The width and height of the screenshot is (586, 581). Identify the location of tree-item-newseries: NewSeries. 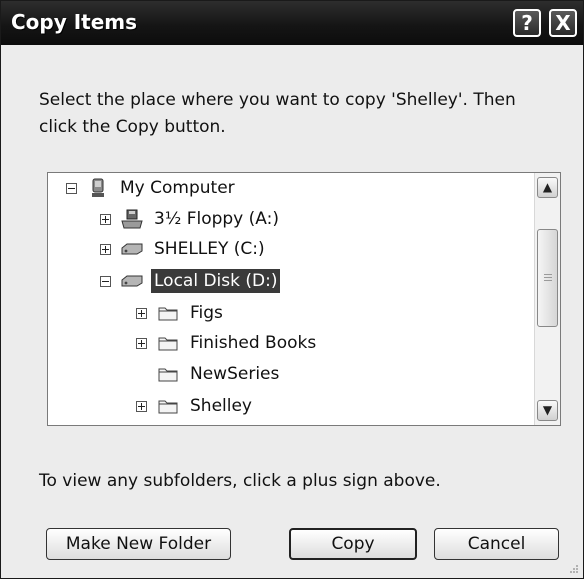
(209, 374).